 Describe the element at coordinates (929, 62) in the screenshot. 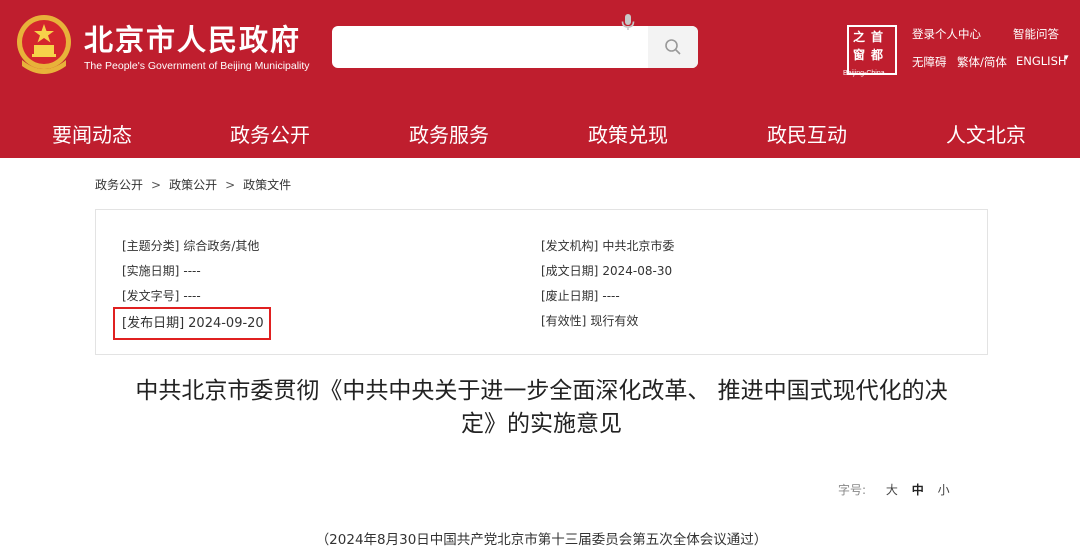

I see `accessibility-link: 无障碍` at that location.